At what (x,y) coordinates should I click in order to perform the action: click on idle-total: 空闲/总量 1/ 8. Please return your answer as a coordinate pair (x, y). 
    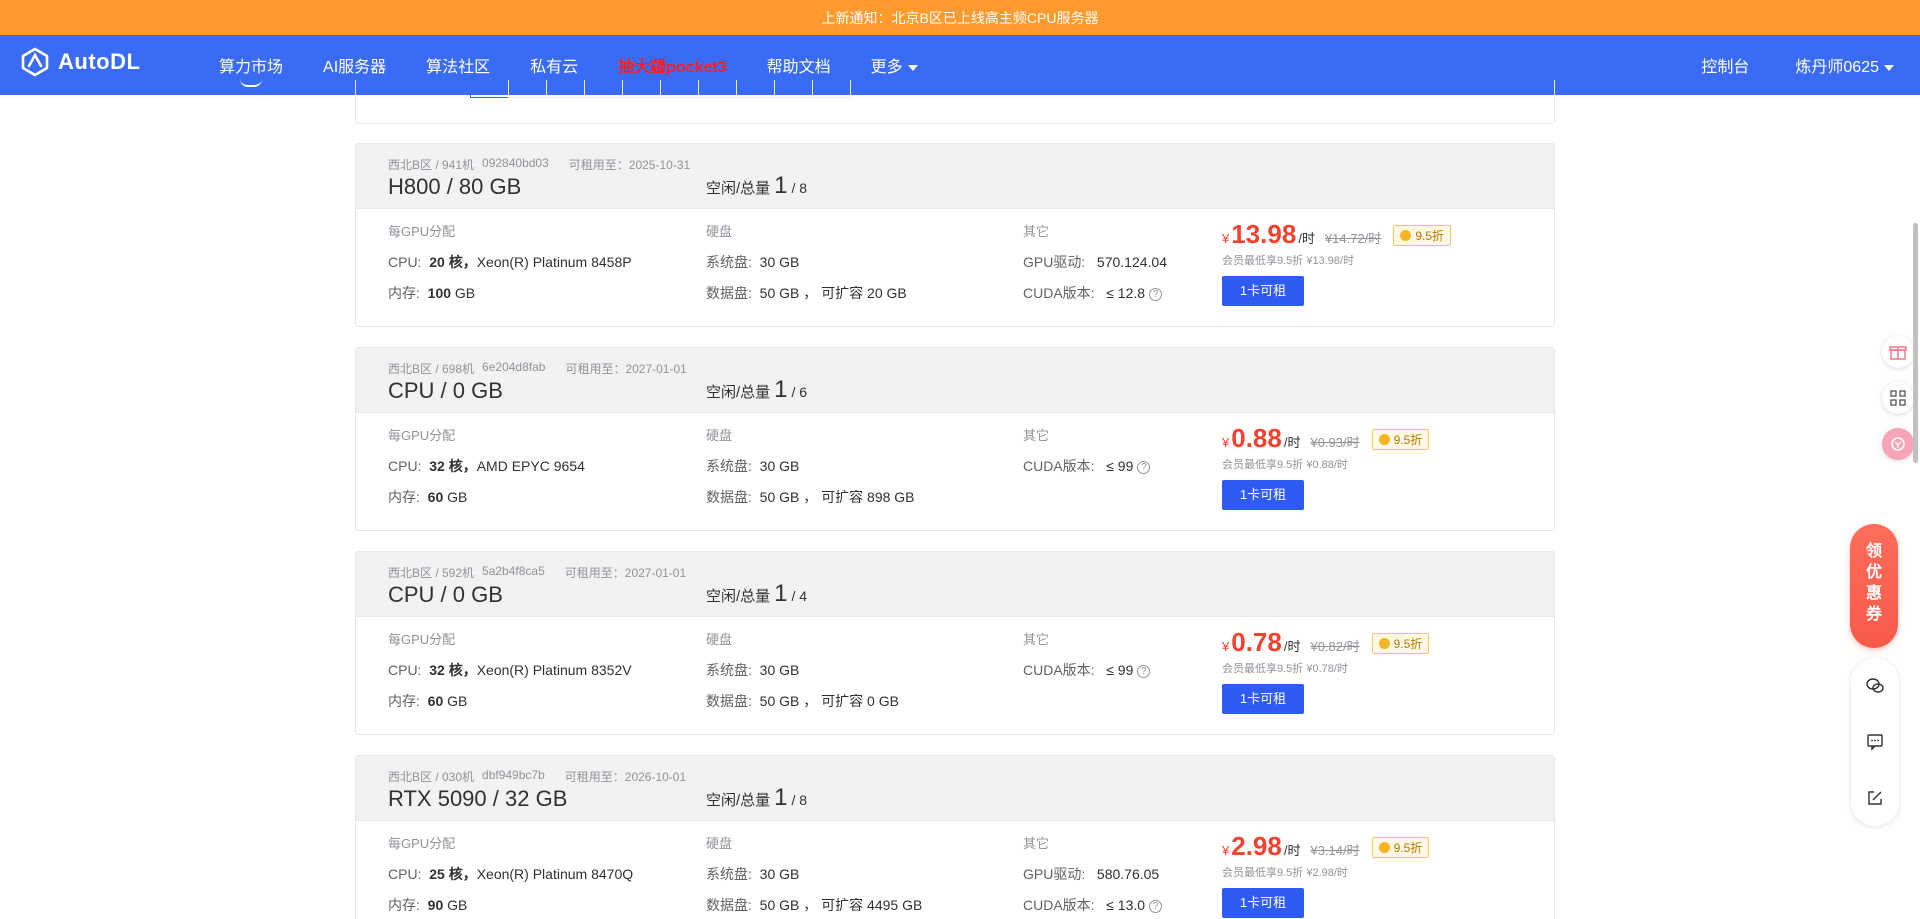
    Looking at the image, I should click on (756, 186).